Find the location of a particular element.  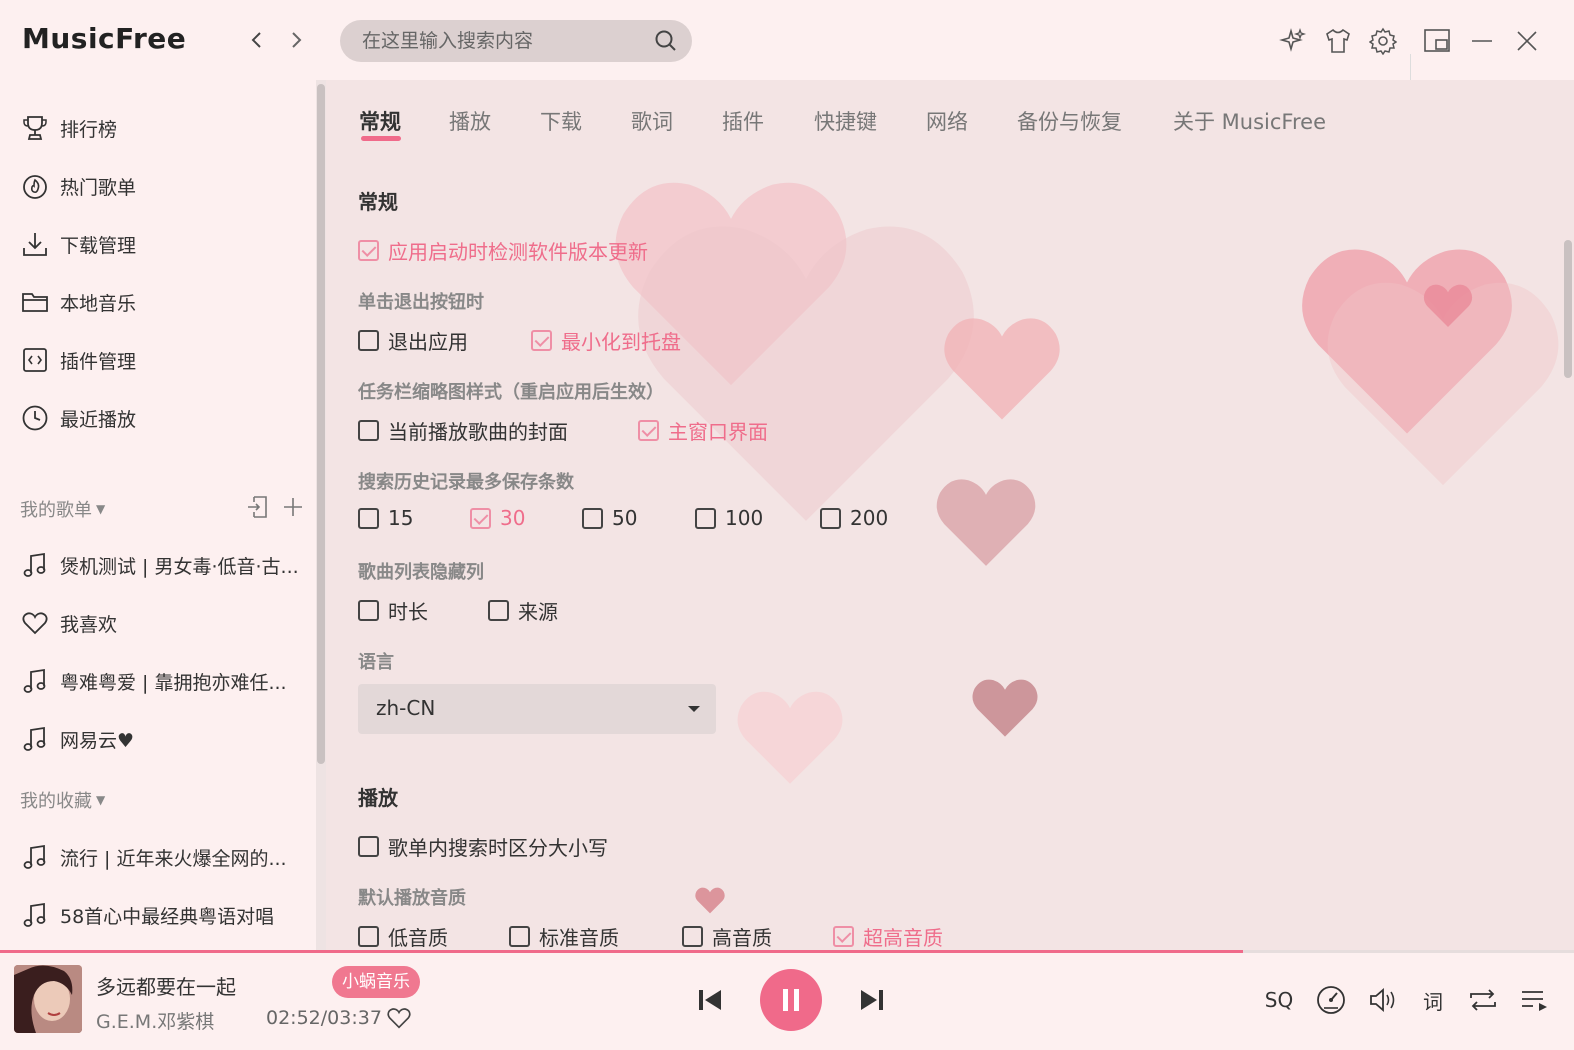

sound-effect-button is located at coordinates (1331, 1000).